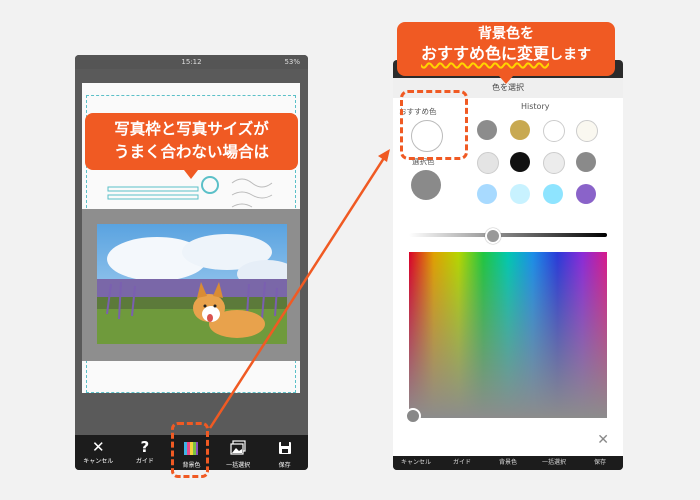 This screenshot has height=500, width=700. What do you see at coordinates (506, 80) in the screenshot?
I see `callout-tail` at bounding box center [506, 80].